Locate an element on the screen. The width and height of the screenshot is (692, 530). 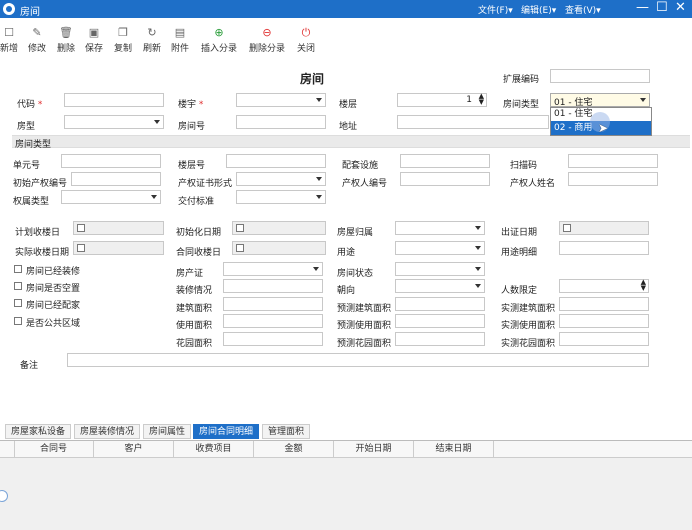
new-icon: ☐ is located at coordinates (9, 32).